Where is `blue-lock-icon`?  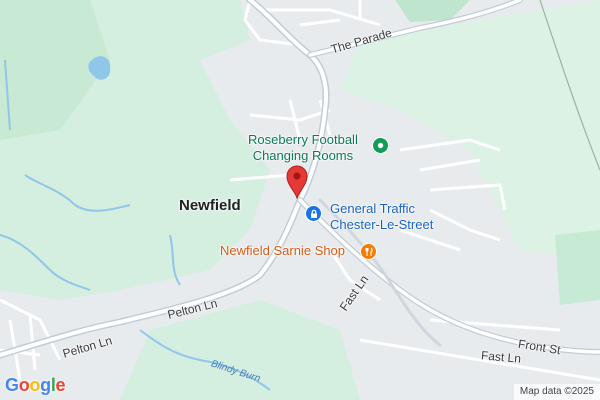
blue-lock-icon is located at coordinates (313, 213).